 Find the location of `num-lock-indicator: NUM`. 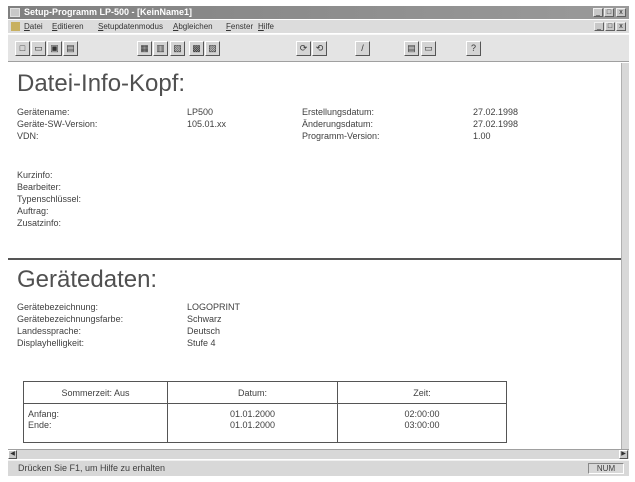

num-lock-indicator: NUM is located at coordinates (606, 468).